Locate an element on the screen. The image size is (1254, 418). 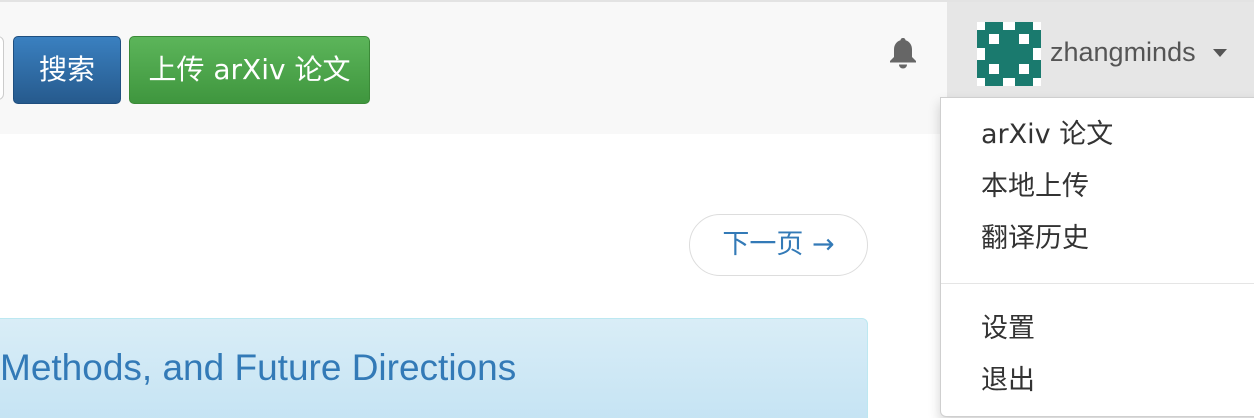
caret-down-icon is located at coordinates (1220, 53).